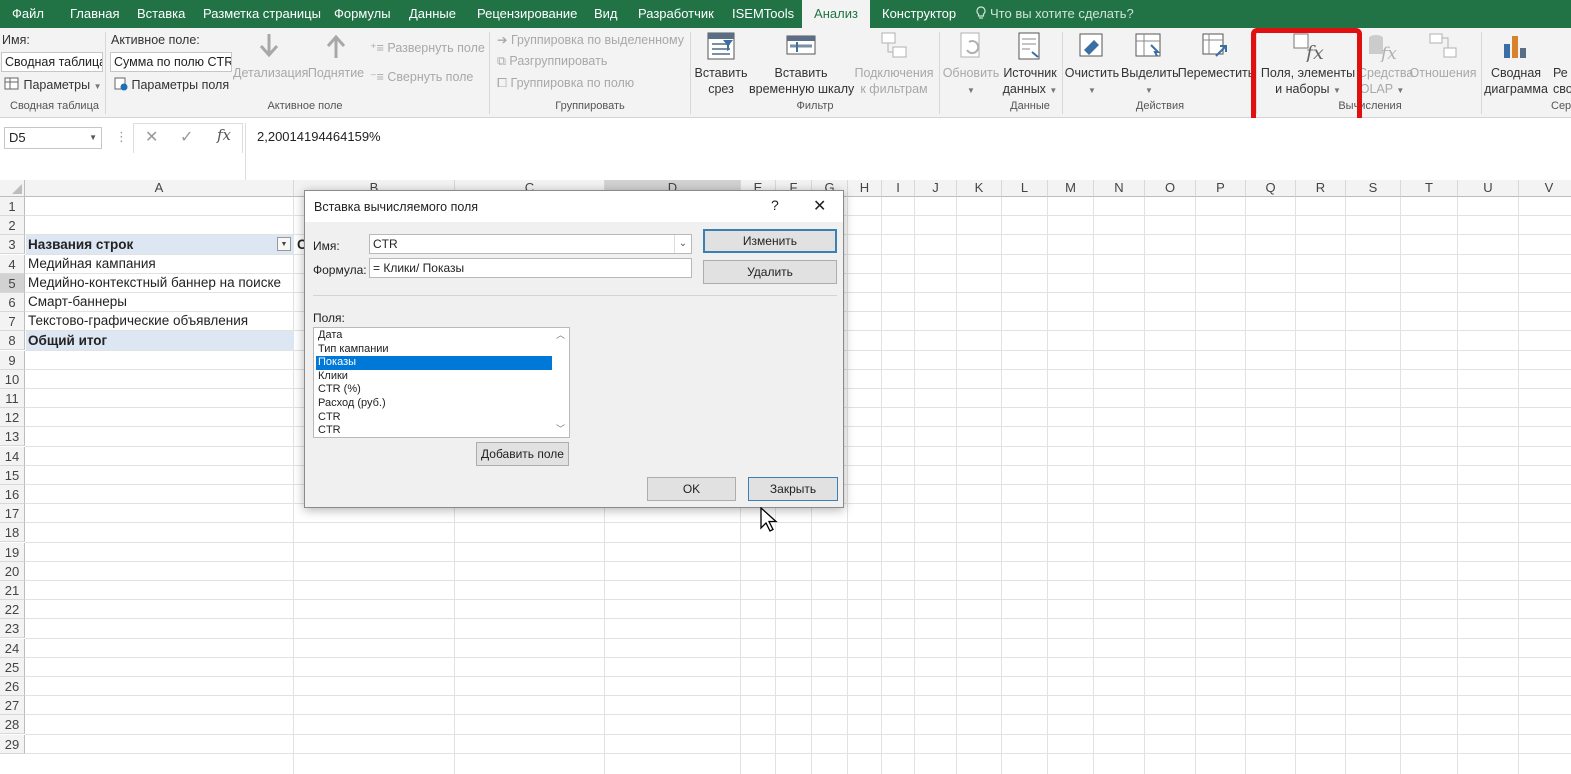 This screenshot has width=1571, height=774. I want to click on row-header: 11, so click(12, 398).